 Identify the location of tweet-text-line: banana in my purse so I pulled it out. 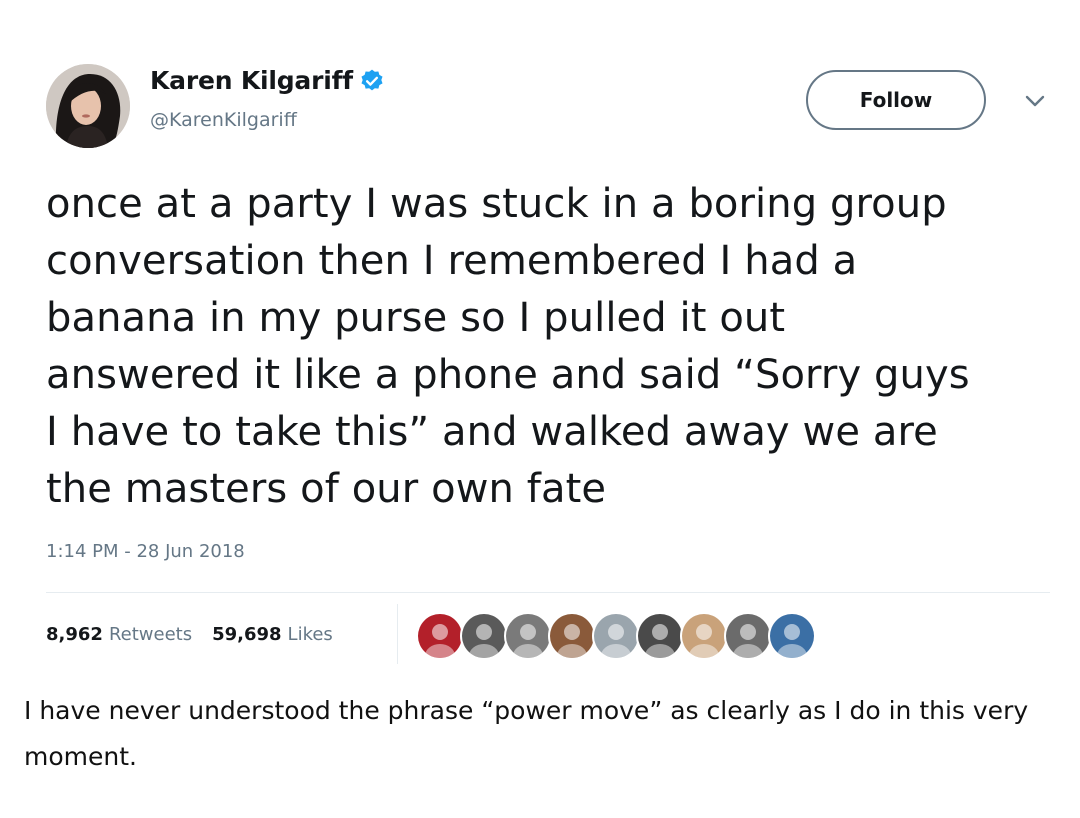
(416, 318).